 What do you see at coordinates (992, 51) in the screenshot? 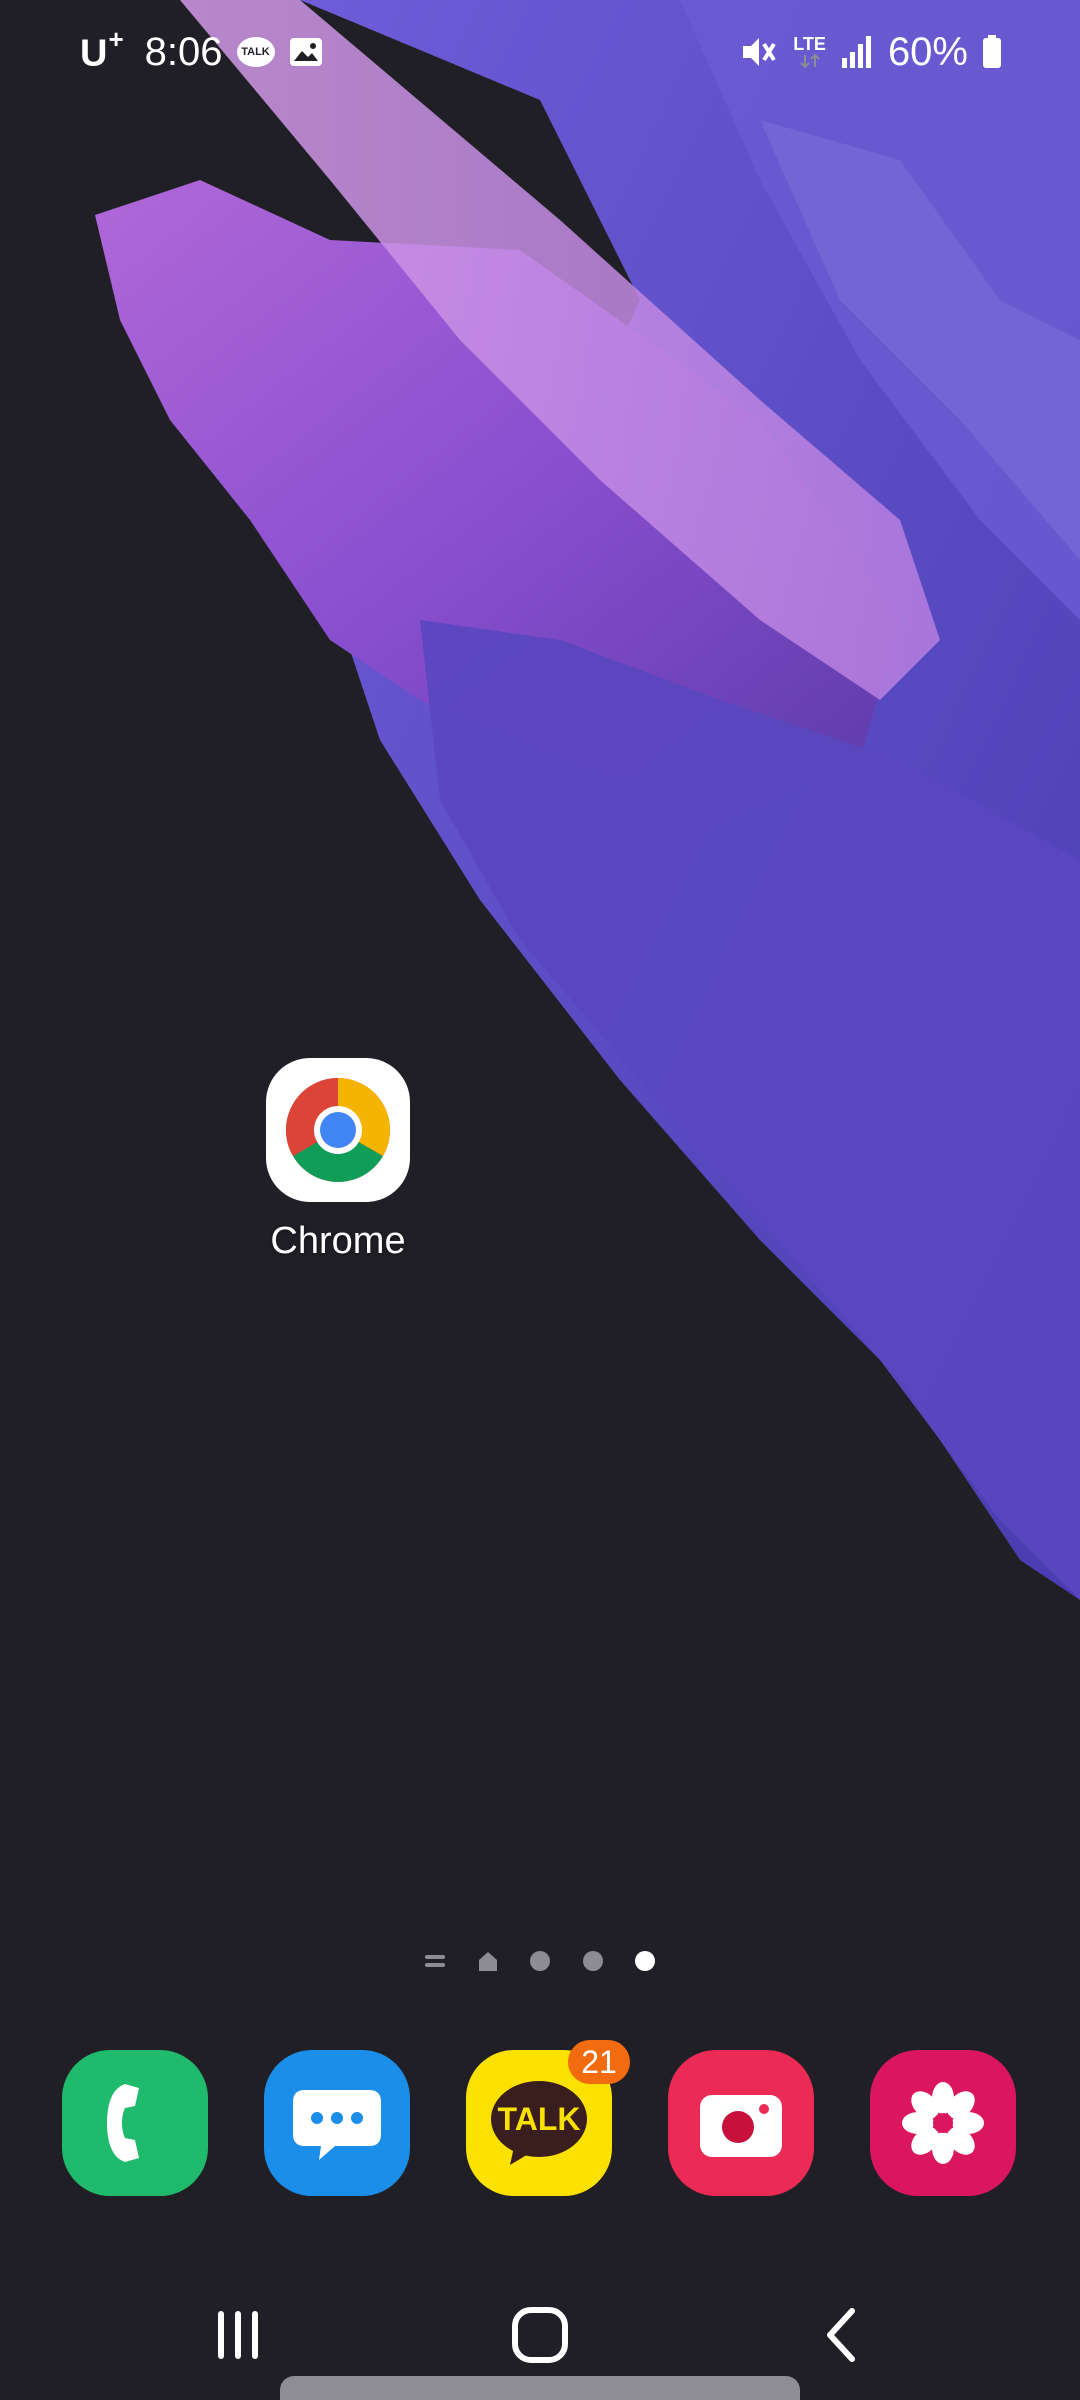
I see `battery-icon` at bounding box center [992, 51].